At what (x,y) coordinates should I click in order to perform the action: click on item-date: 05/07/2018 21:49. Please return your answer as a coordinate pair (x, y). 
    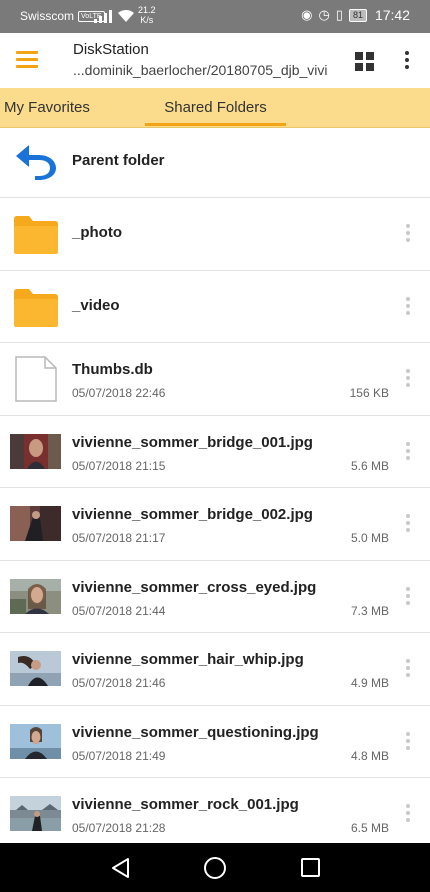
    Looking at the image, I should click on (119, 755).